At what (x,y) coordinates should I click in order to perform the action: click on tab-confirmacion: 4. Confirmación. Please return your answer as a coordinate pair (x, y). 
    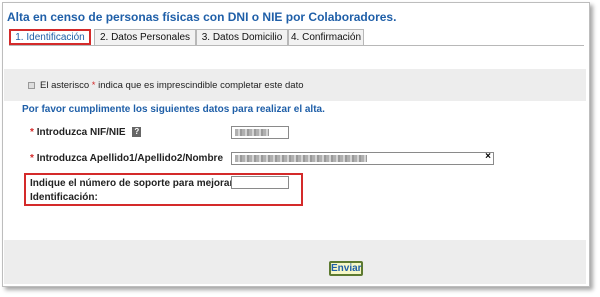
    Looking at the image, I should click on (326, 37).